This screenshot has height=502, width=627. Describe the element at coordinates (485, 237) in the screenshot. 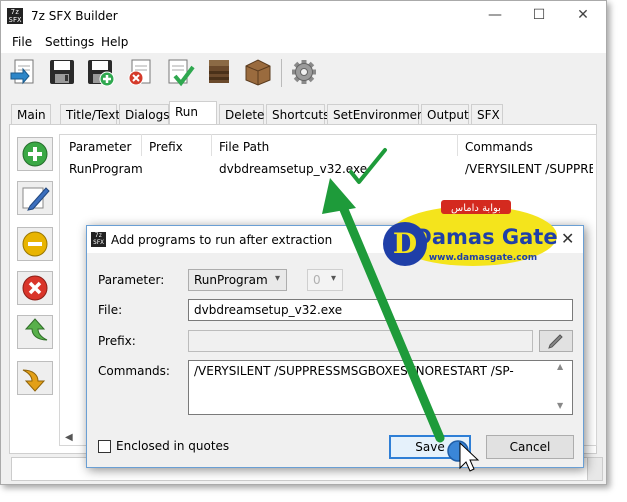

I see `watermark-name-text: Damas Gate` at that location.